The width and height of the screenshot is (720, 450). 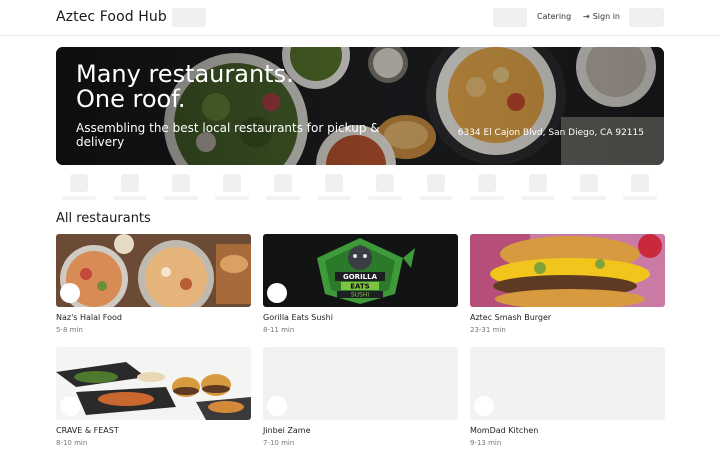 What do you see at coordinates (360, 18) in the screenshot?
I see `top-bar: Aztec Food Hub Catering ⇥ Sign in` at bounding box center [360, 18].